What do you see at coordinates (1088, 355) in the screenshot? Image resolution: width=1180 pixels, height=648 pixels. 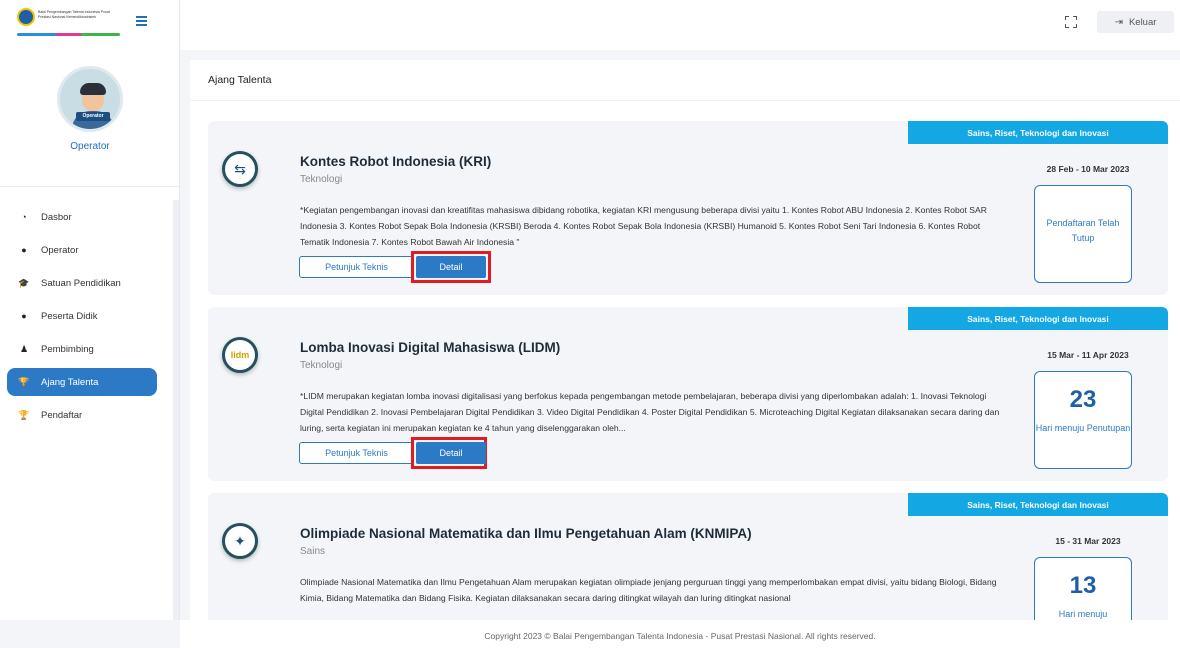 I see `event-date: 15 Mar - 11 Apr 2023` at bounding box center [1088, 355].